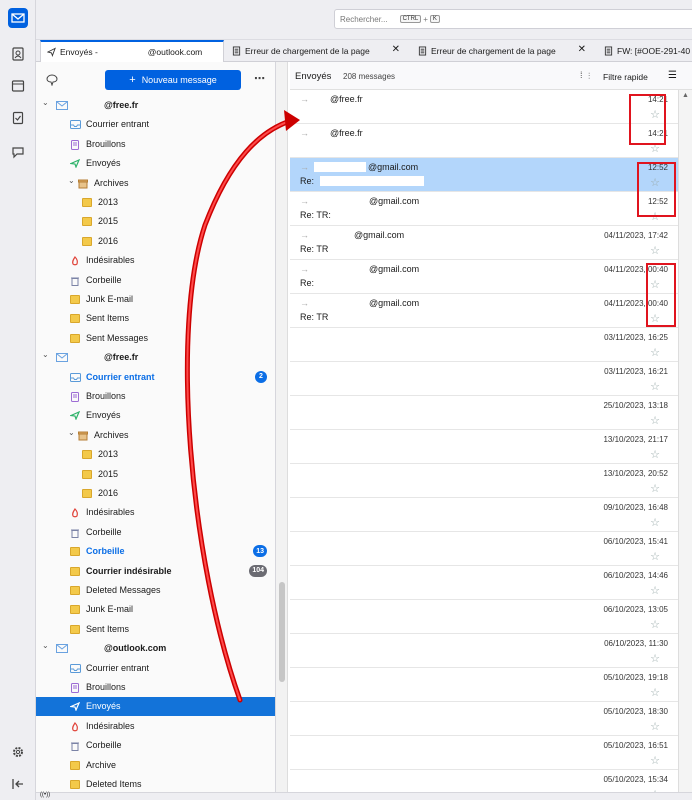 The width and height of the screenshot is (692, 800). What do you see at coordinates (484, 447) in the screenshot?
I see `message-row: 13/10/2023, 21:17 ☆` at bounding box center [484, 447].